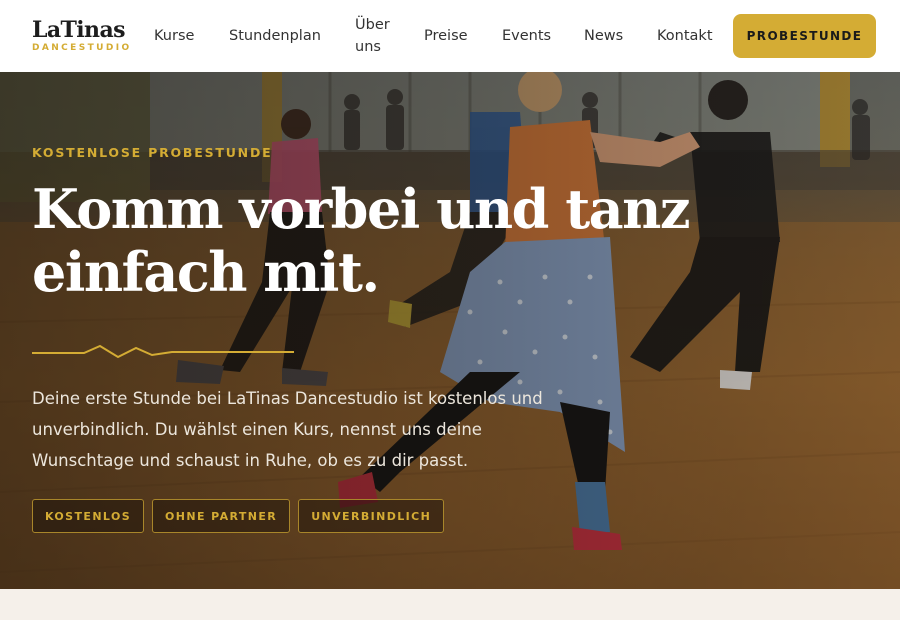 The width and height of the screenshot is (900, 620). What do you see at coordinates (371, 516) in the screenshot?
I see `badge-unverbindlich: UNVERBINDLICH` at bounding box center [371, 516].